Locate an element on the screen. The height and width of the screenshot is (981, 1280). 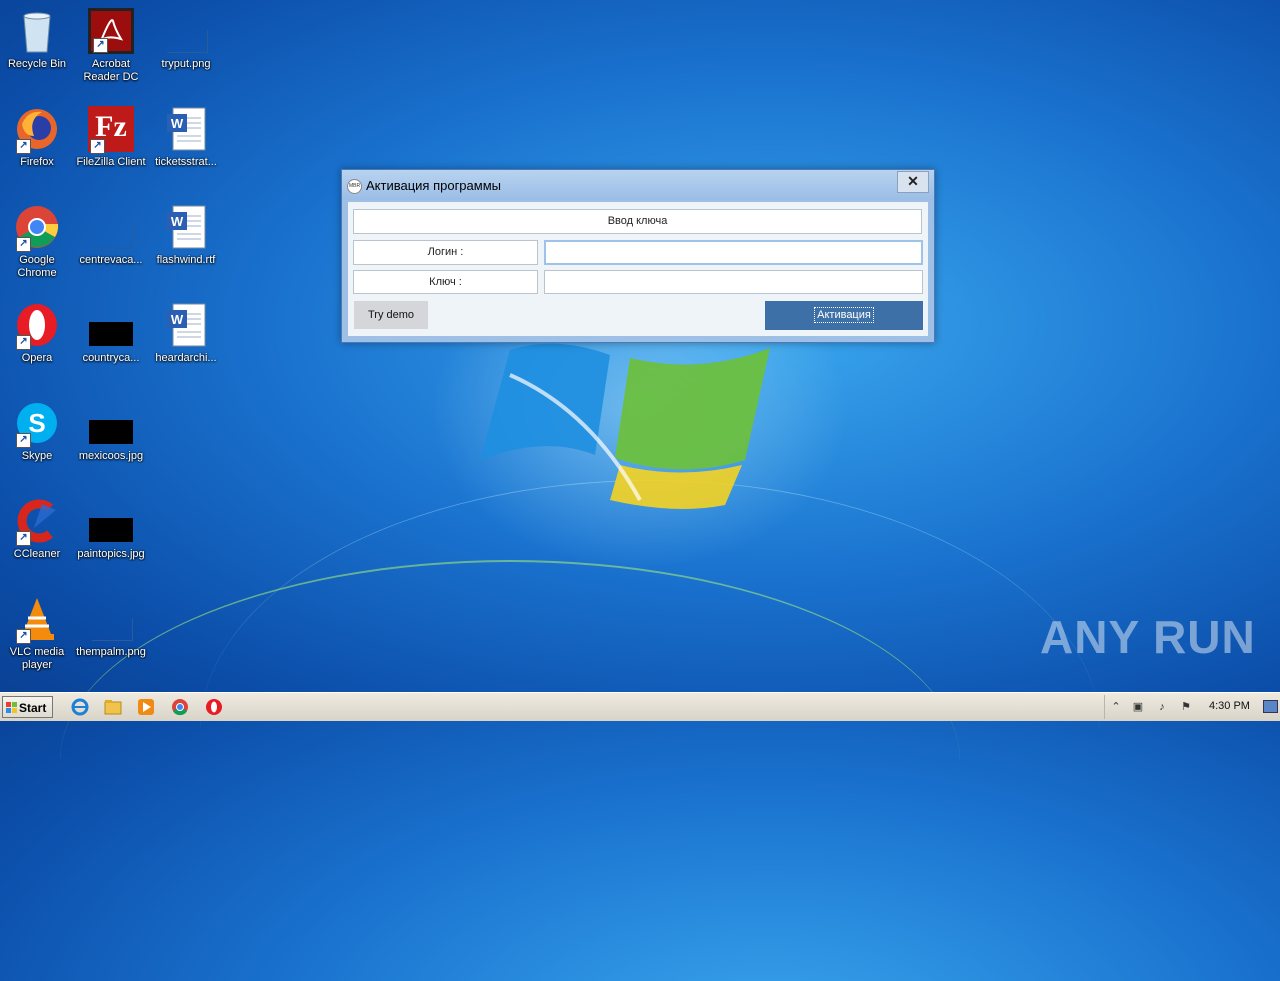
desktop-icon-tryput: tryput.png is located at coordinates (186, 39).